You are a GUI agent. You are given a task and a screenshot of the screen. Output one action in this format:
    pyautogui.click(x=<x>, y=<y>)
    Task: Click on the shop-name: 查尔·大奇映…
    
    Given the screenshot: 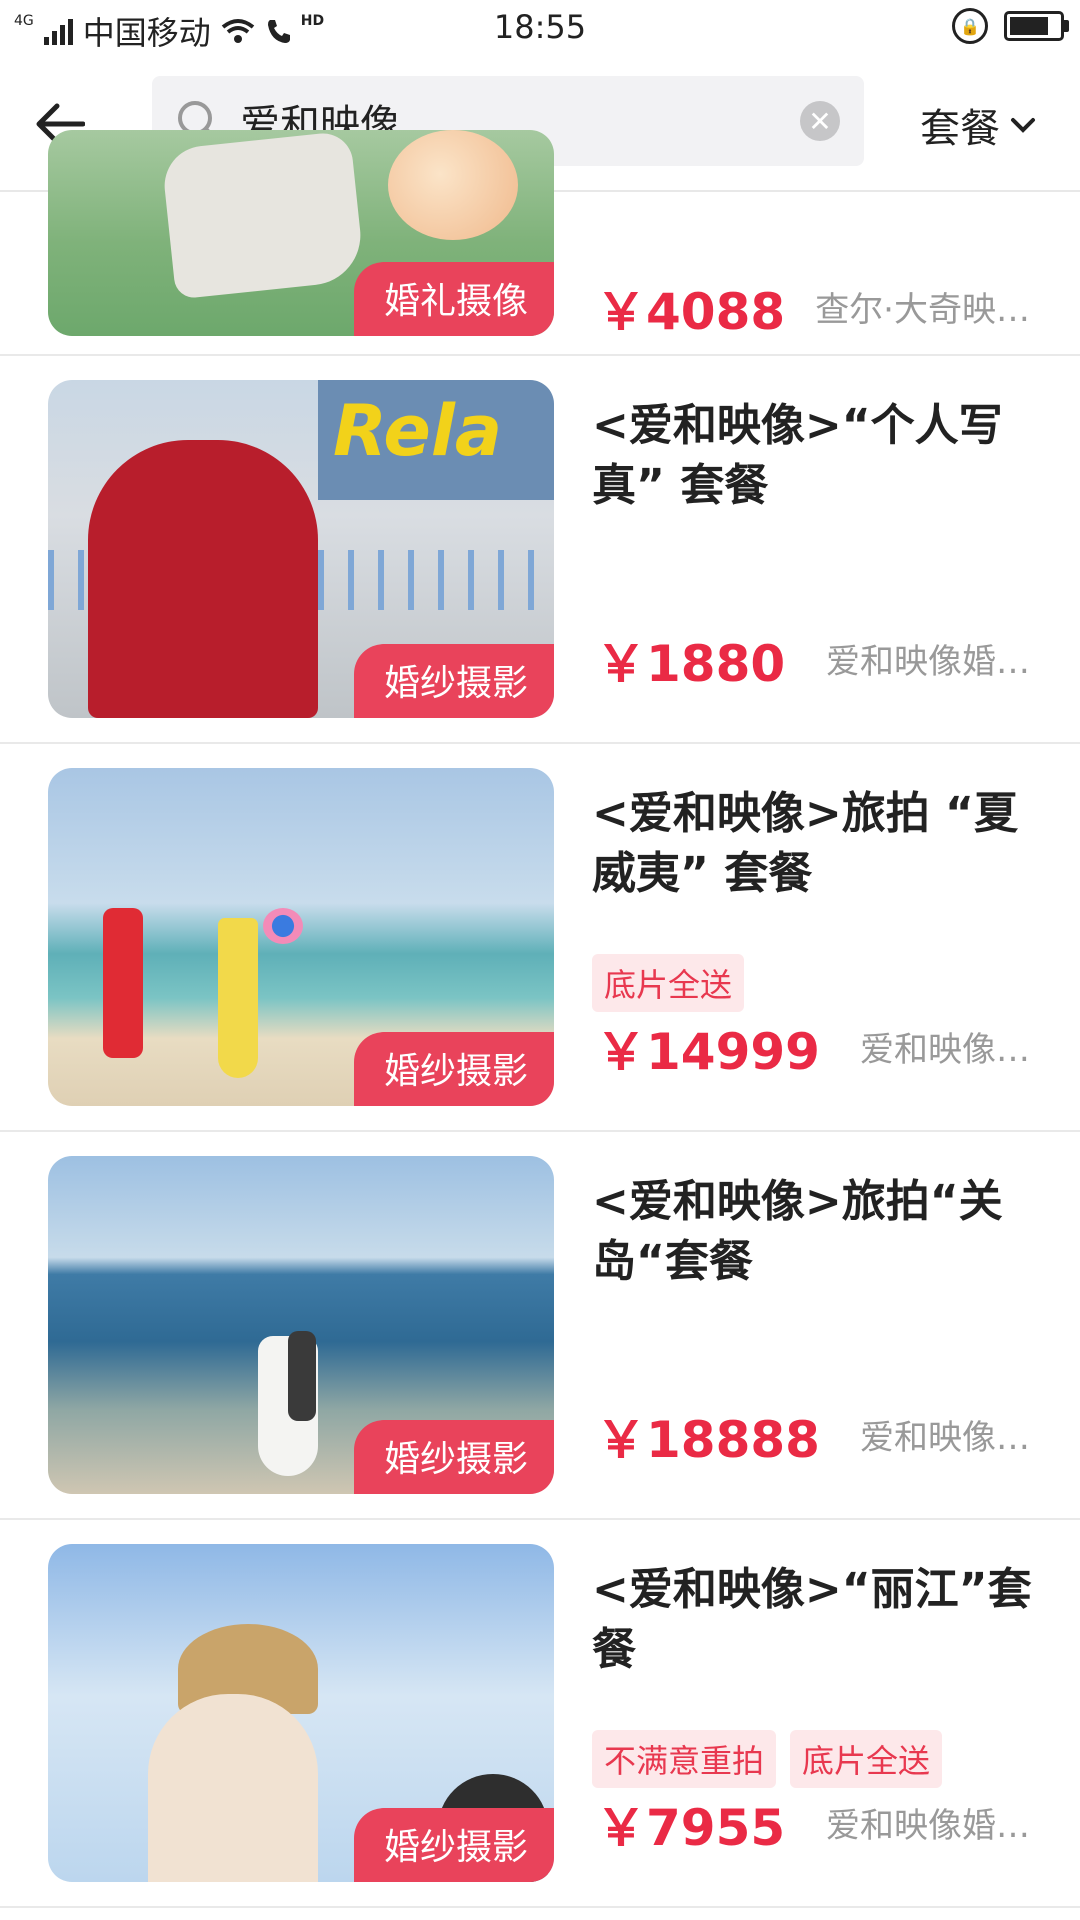 What is the action you would take?
    pyautogui.click(x=922, y=310)
    